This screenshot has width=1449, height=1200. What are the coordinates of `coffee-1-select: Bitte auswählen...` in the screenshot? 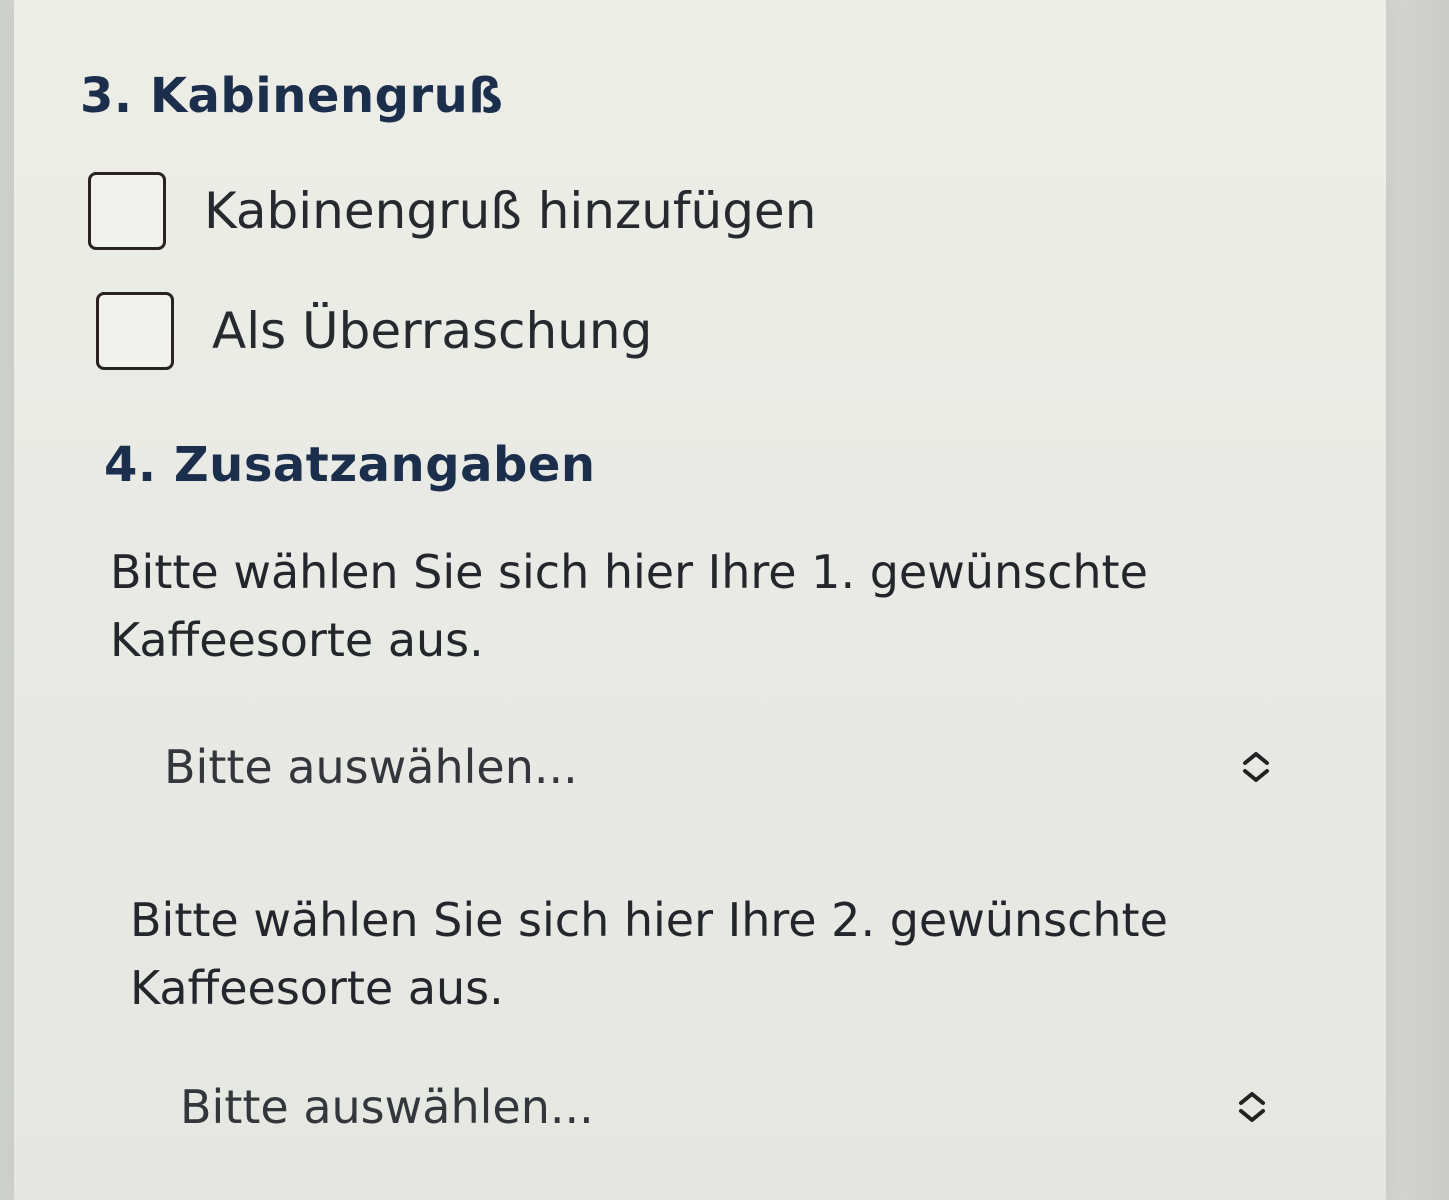 It's located at (719, 767).